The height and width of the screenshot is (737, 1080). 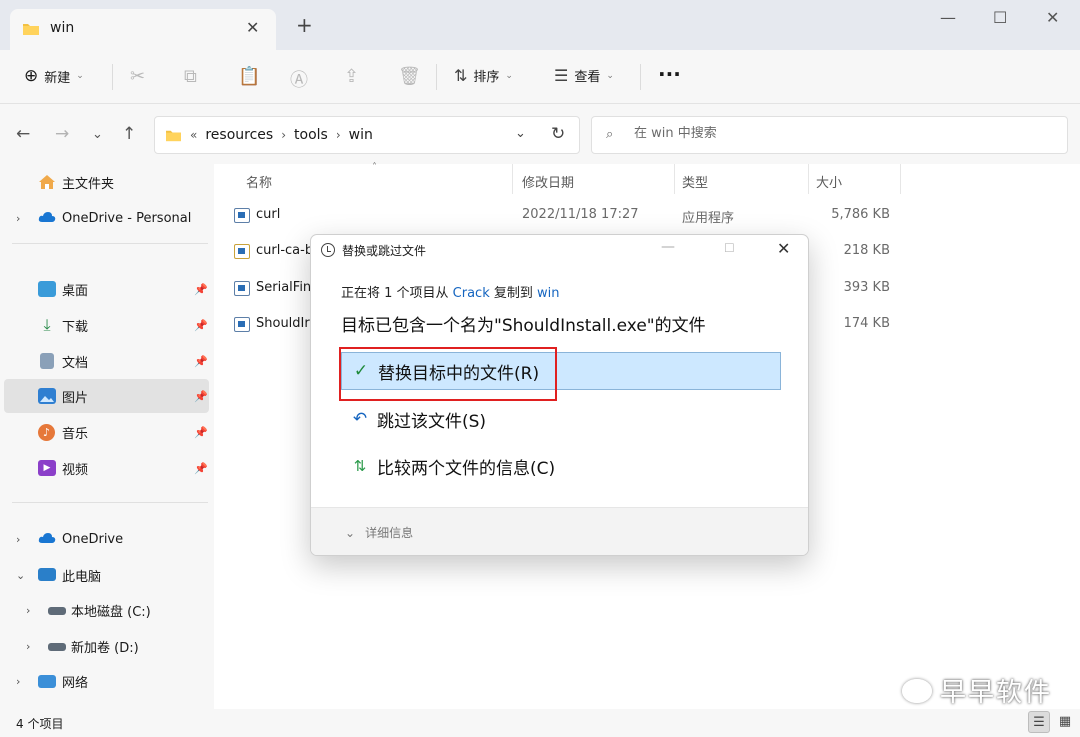 What do you see at coordinates (513, 293) in the screenshot?
I see `copy-status-middle: 复制到` at bounding box center [513, 293].